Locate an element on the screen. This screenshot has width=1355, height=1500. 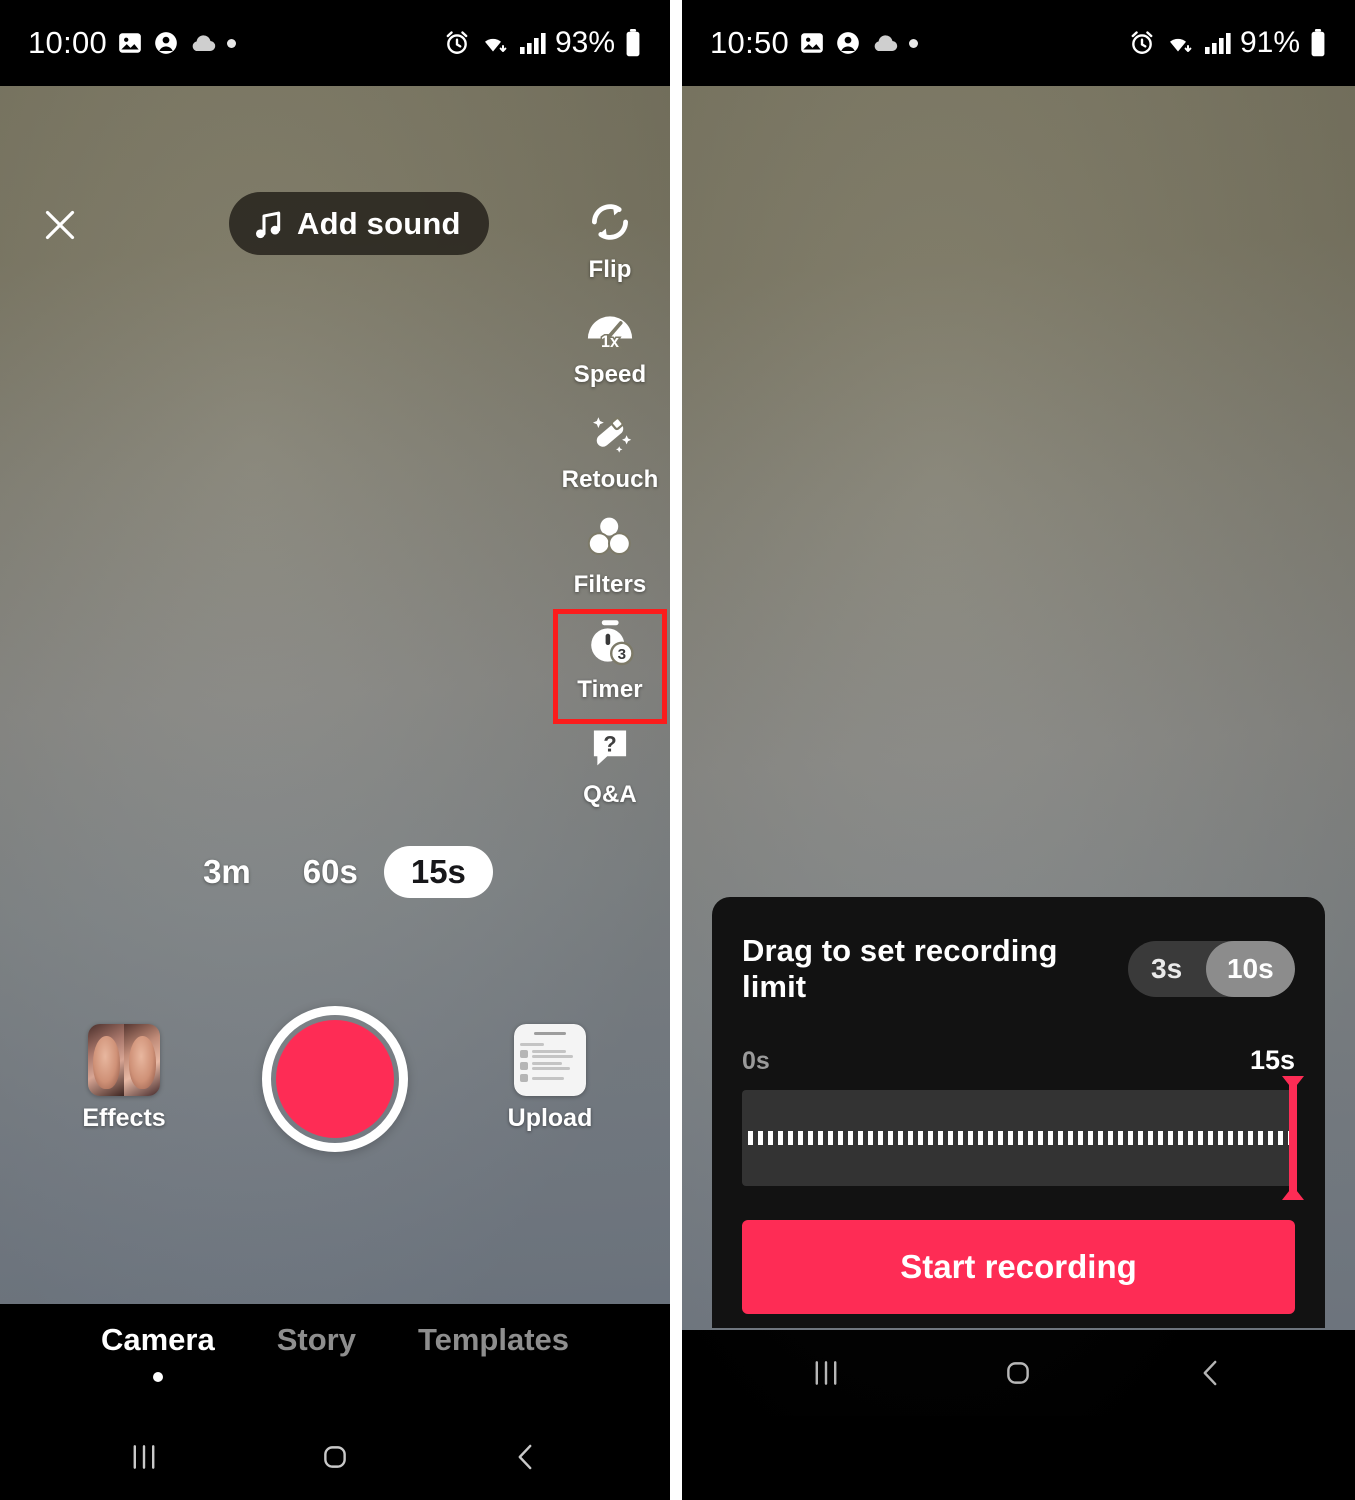
upload-thumbnail is located at coordinates (550, 1060).